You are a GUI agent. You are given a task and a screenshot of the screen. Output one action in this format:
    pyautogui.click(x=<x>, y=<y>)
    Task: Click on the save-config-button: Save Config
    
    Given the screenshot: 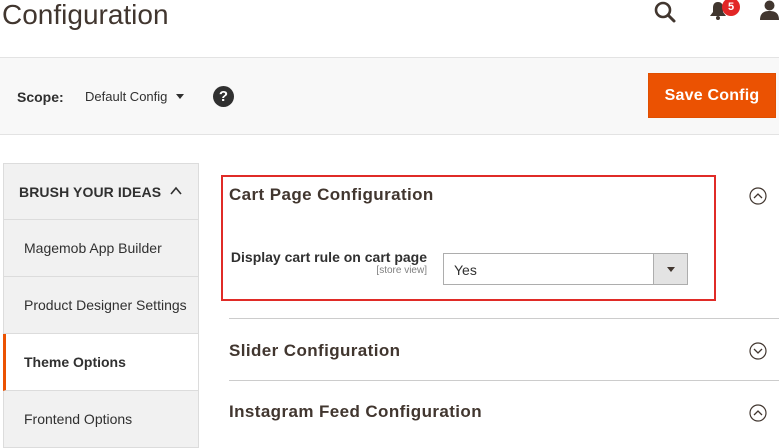 What is the action you would take?
    pyautogui.click(x=712, y=95)
    